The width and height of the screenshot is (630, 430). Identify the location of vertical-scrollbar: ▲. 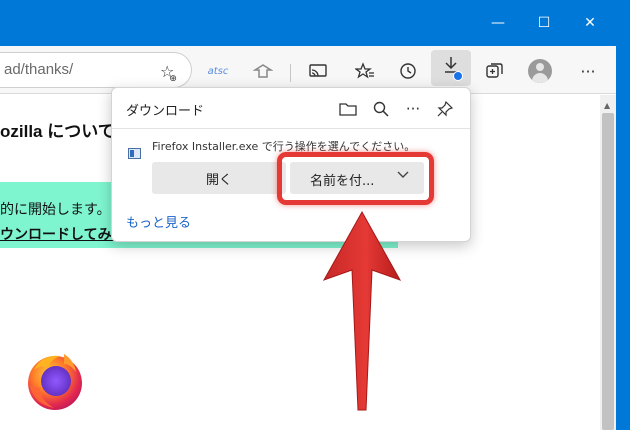
(608, 262).